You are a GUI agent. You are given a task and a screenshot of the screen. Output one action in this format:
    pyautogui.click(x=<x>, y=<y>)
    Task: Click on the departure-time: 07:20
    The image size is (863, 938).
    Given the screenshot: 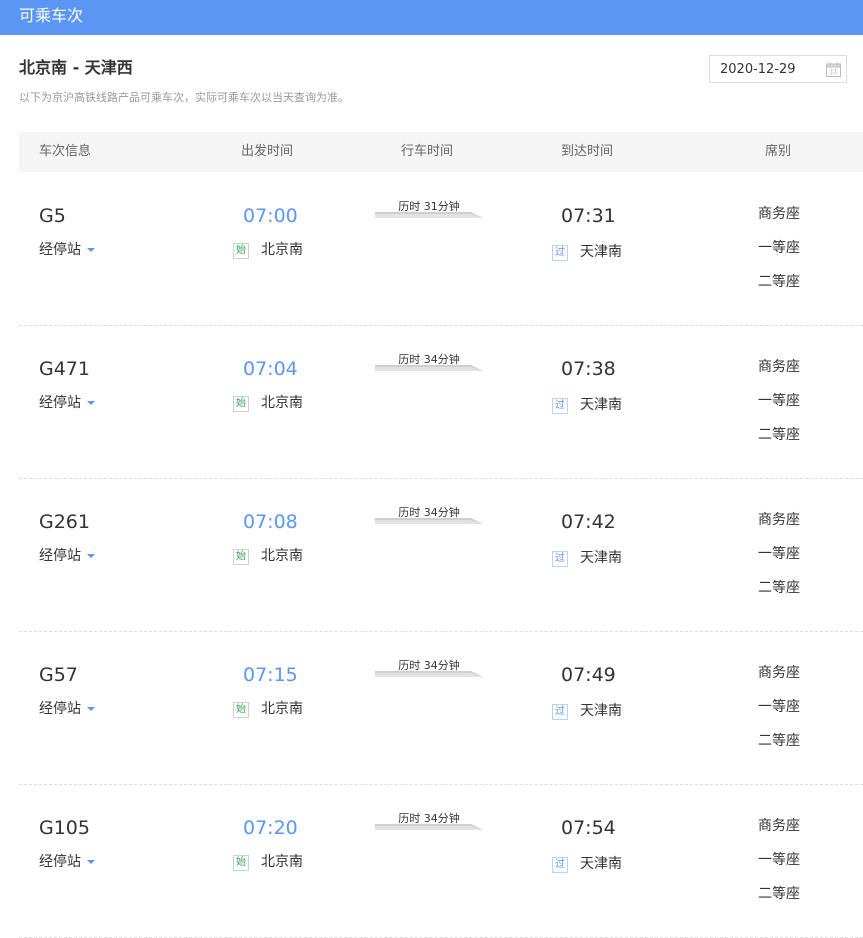 What is the action you would take?
    pyautogui.click(x=270, y=828)
    